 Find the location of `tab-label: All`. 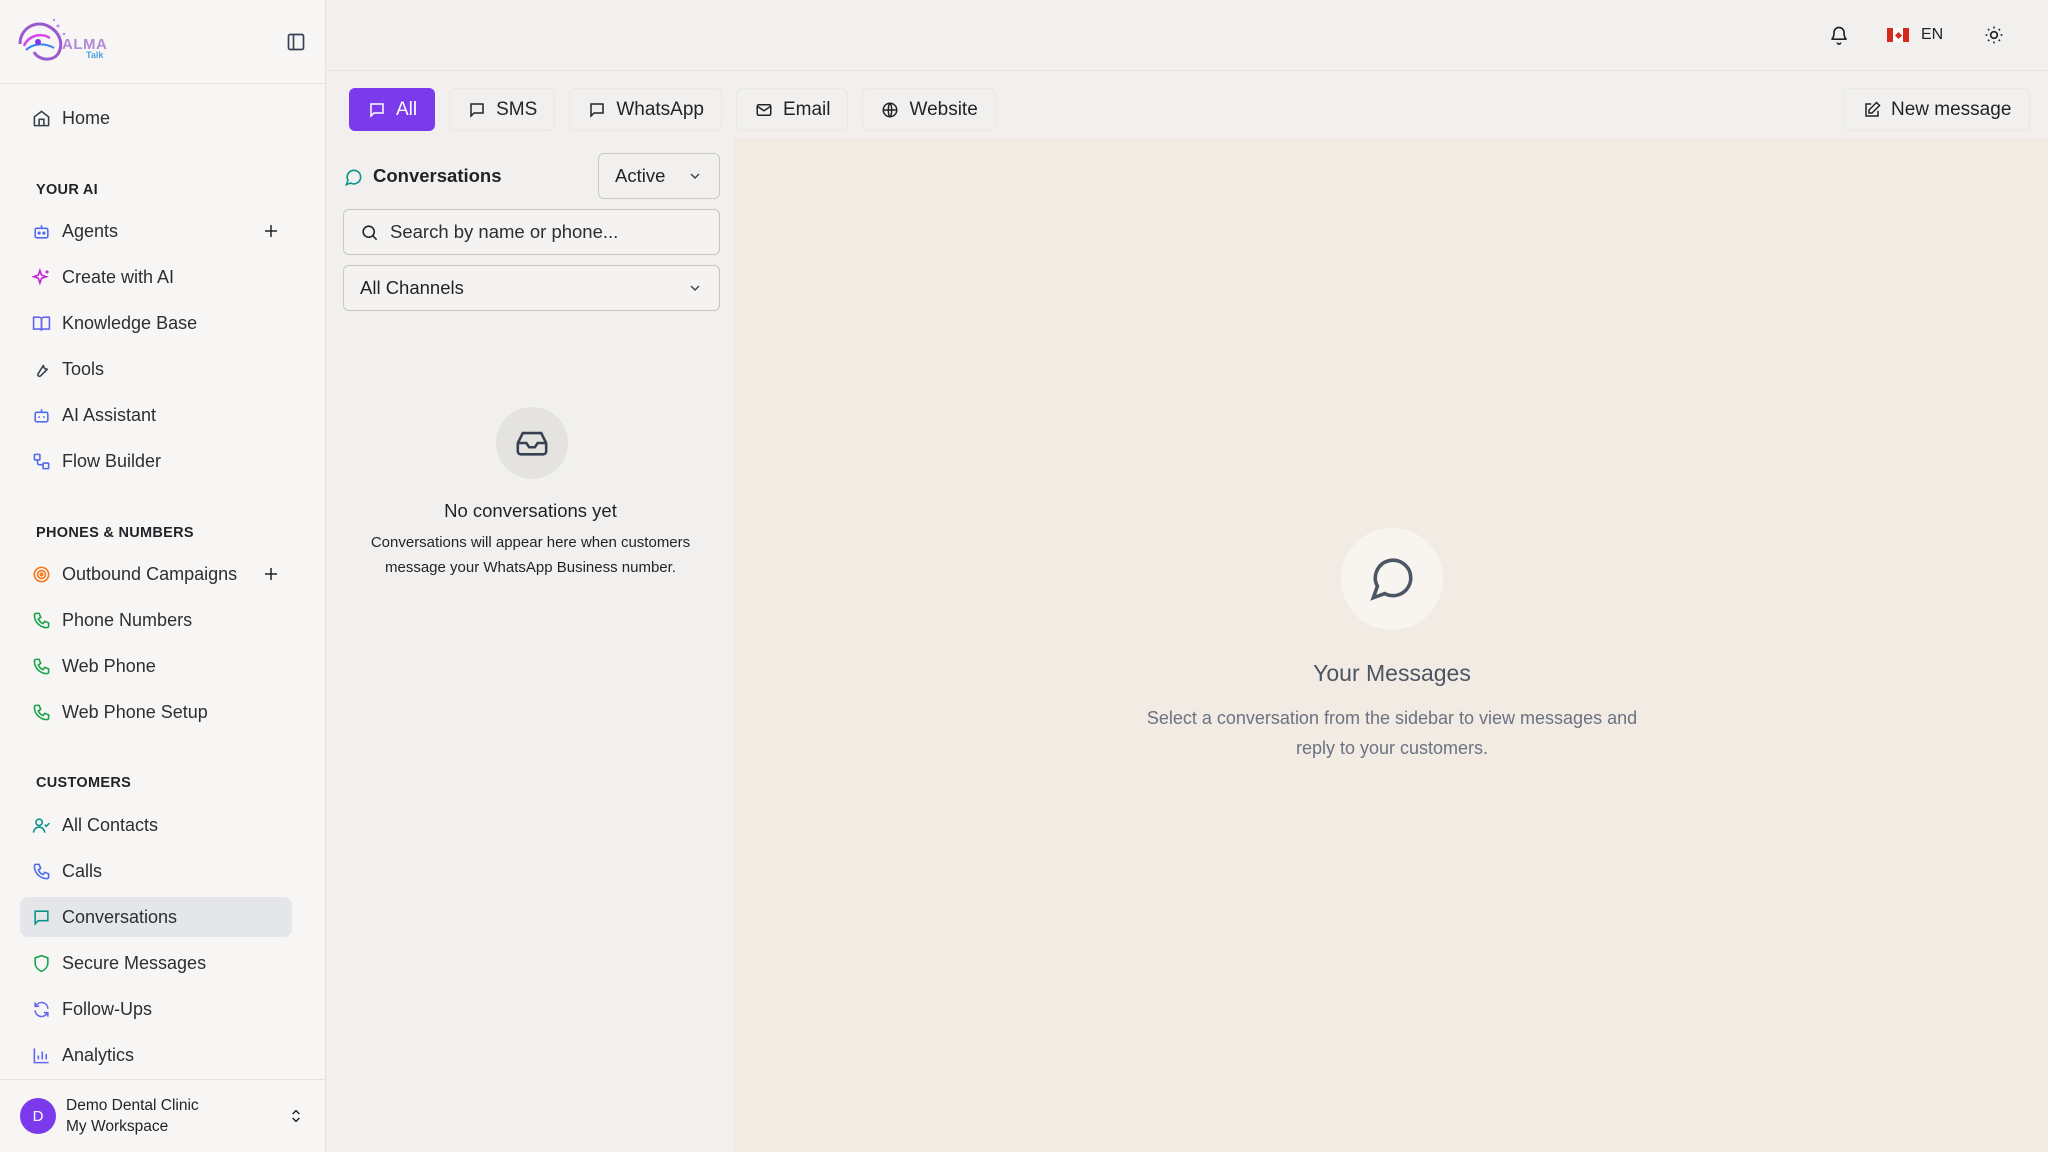

tab-label: All is located at coordinates (407, 109).